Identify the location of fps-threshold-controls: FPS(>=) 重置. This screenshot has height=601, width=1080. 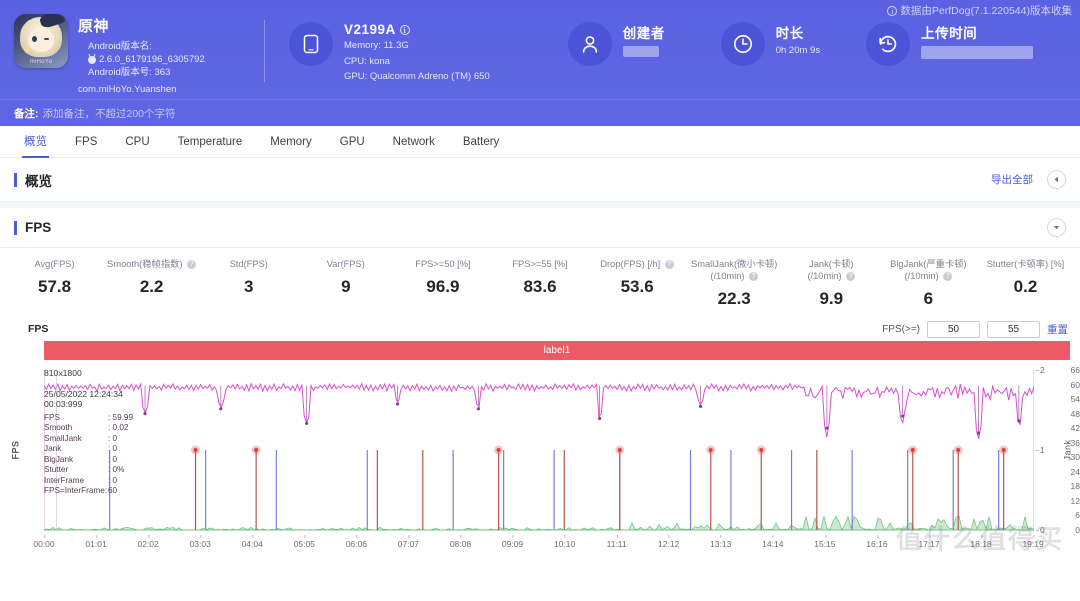
(975, 329).